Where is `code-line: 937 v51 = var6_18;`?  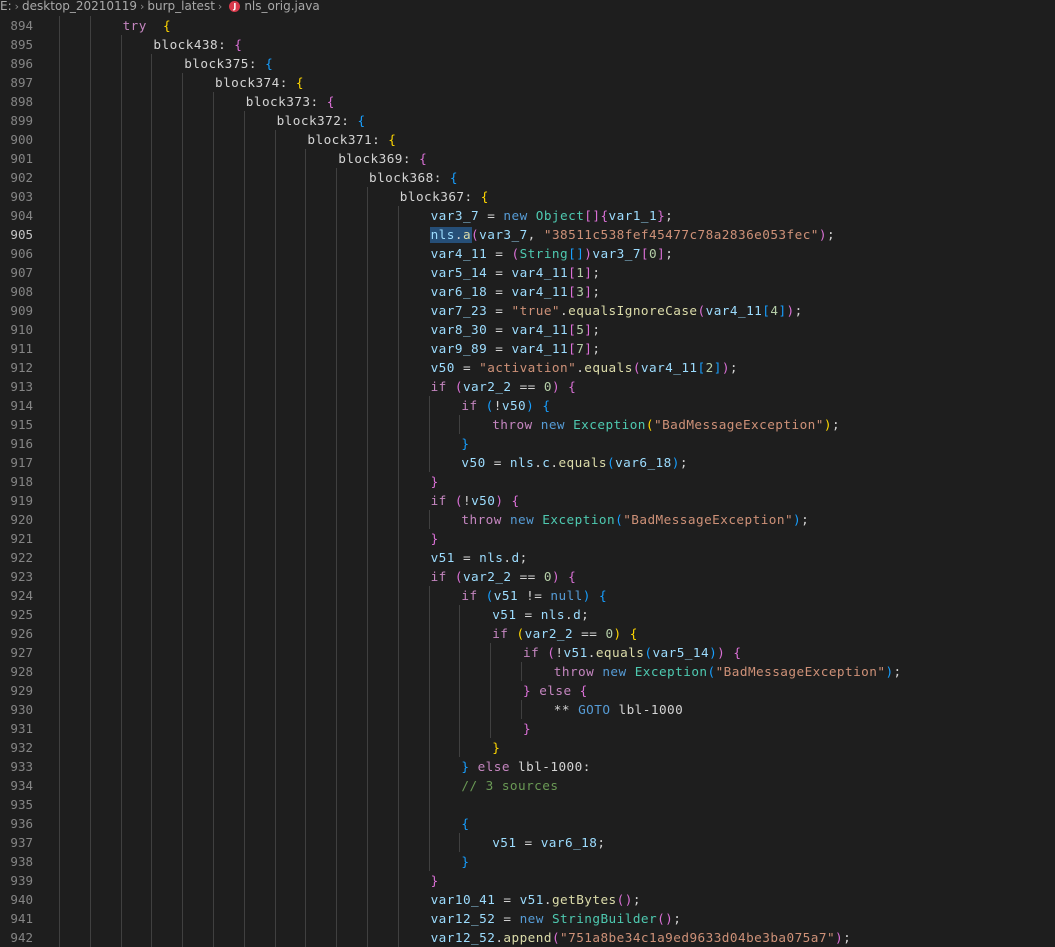 code-line: 937 v51 = var6_18; is located at coordinates (527, 842).